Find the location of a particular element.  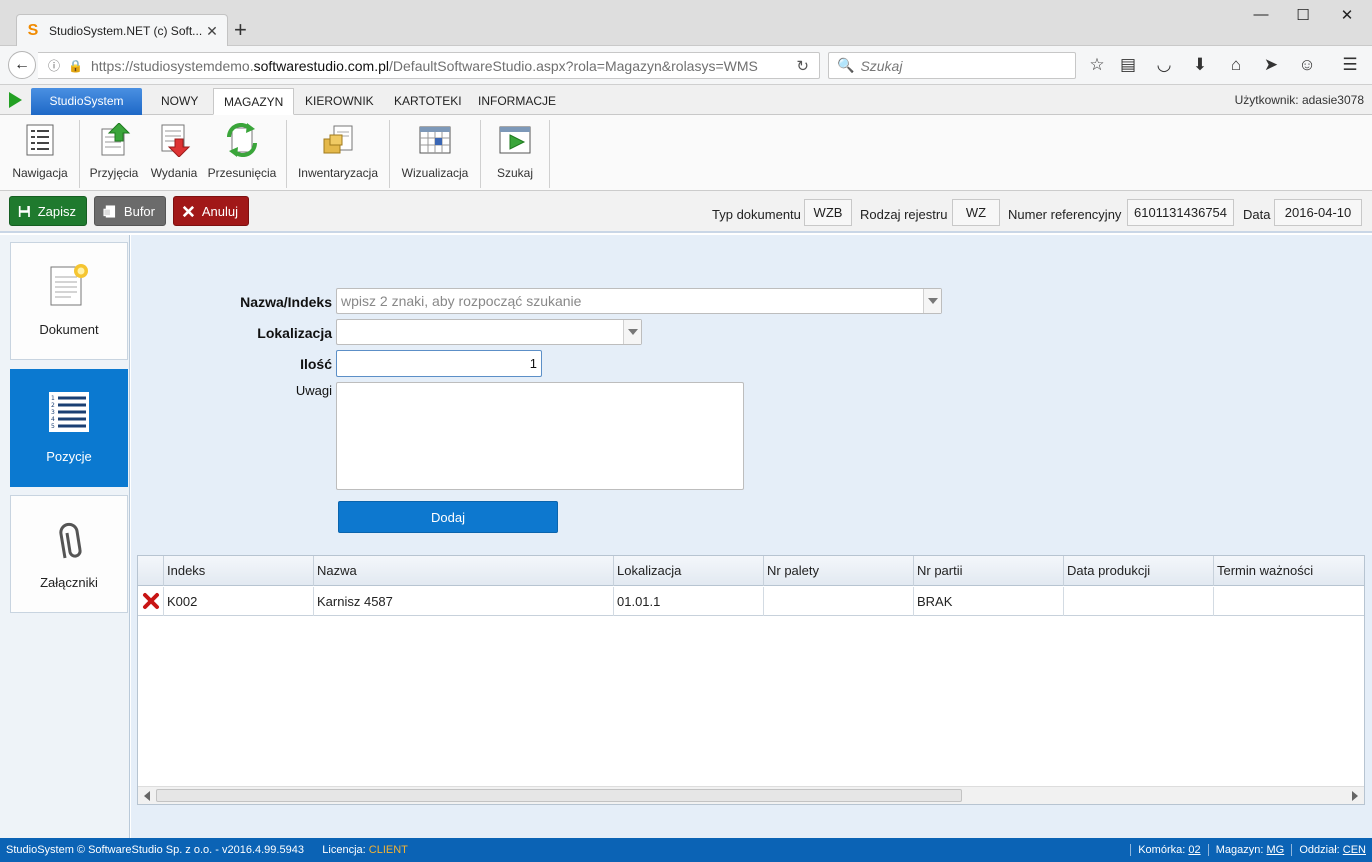

numbered-list-icon: 12345 is located at coordinates (69, 412).